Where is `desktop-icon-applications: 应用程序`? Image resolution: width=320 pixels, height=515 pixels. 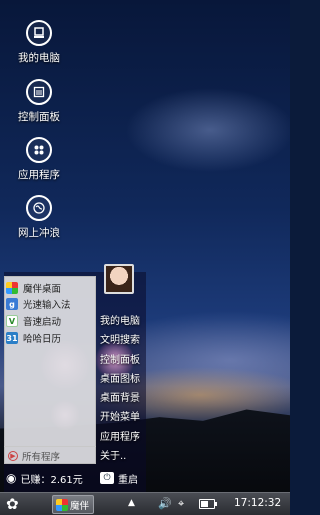
desktop-icon-applications: 应用程序 is located at coordinates (39, 159).